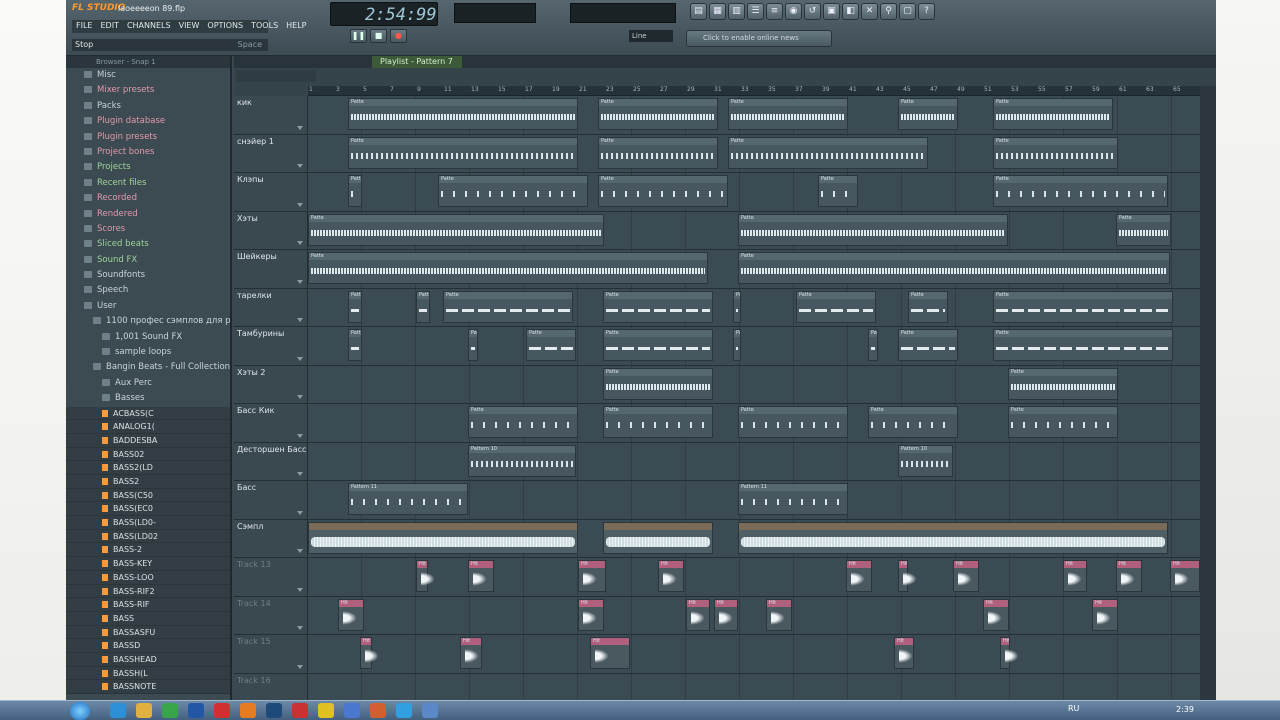 The height and width of the screenshot is (720, 1280). Describe the element at coordinates (271, 346) in the screenshot. I see `track-header: Тамбурины` at that location.